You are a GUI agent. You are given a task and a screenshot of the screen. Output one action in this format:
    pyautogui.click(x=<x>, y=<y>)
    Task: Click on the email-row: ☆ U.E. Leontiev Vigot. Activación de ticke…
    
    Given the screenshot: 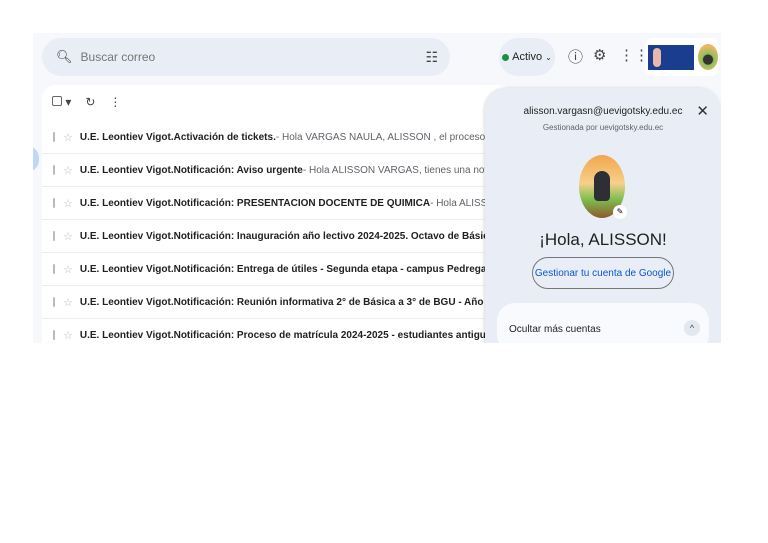 What is the action you would take?
    pyautogui.click(x=277, y=137)
    